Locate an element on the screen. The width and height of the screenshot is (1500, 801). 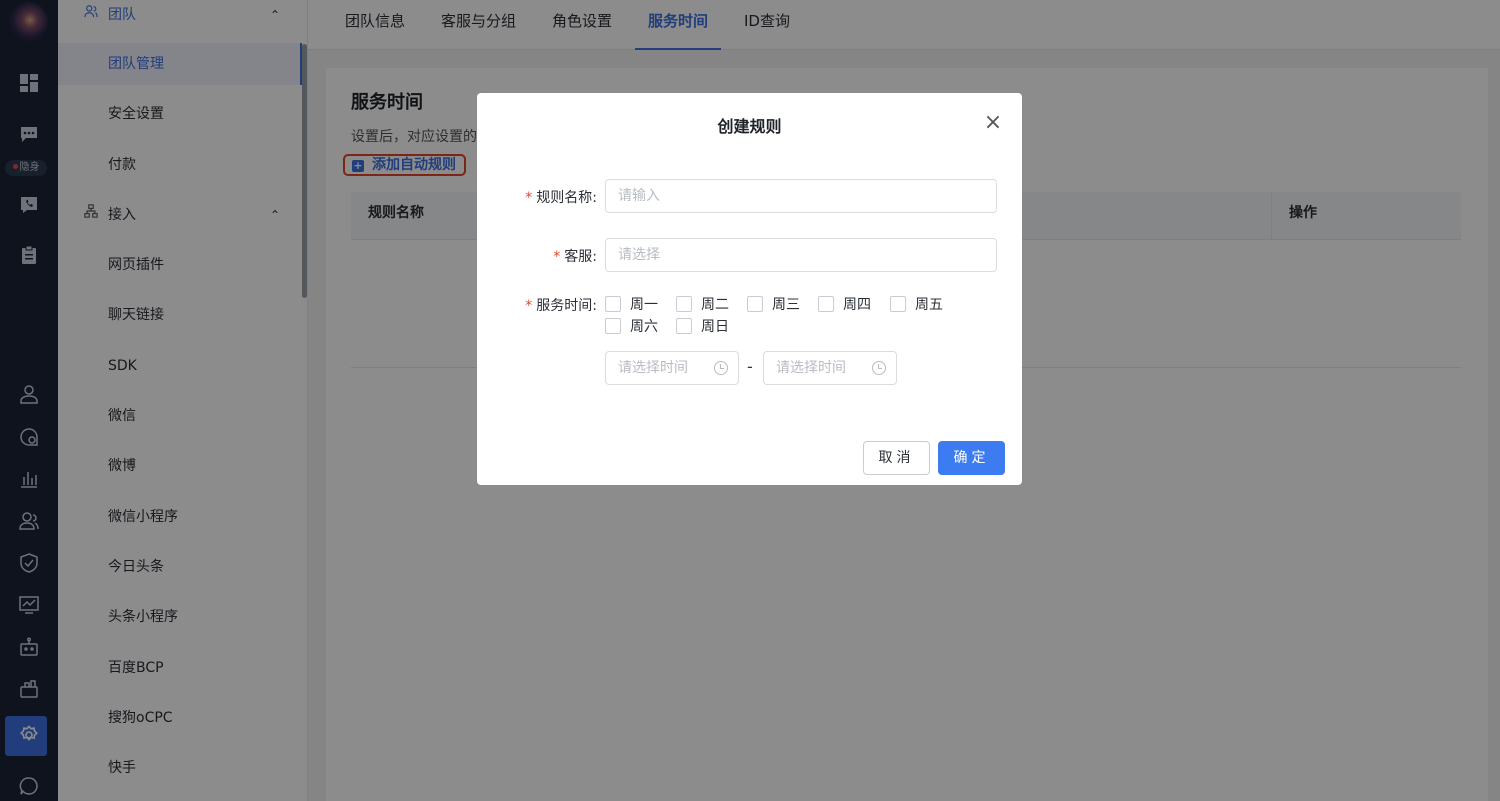
checkbox-label: 周三 is located at coordinates (786, 305).